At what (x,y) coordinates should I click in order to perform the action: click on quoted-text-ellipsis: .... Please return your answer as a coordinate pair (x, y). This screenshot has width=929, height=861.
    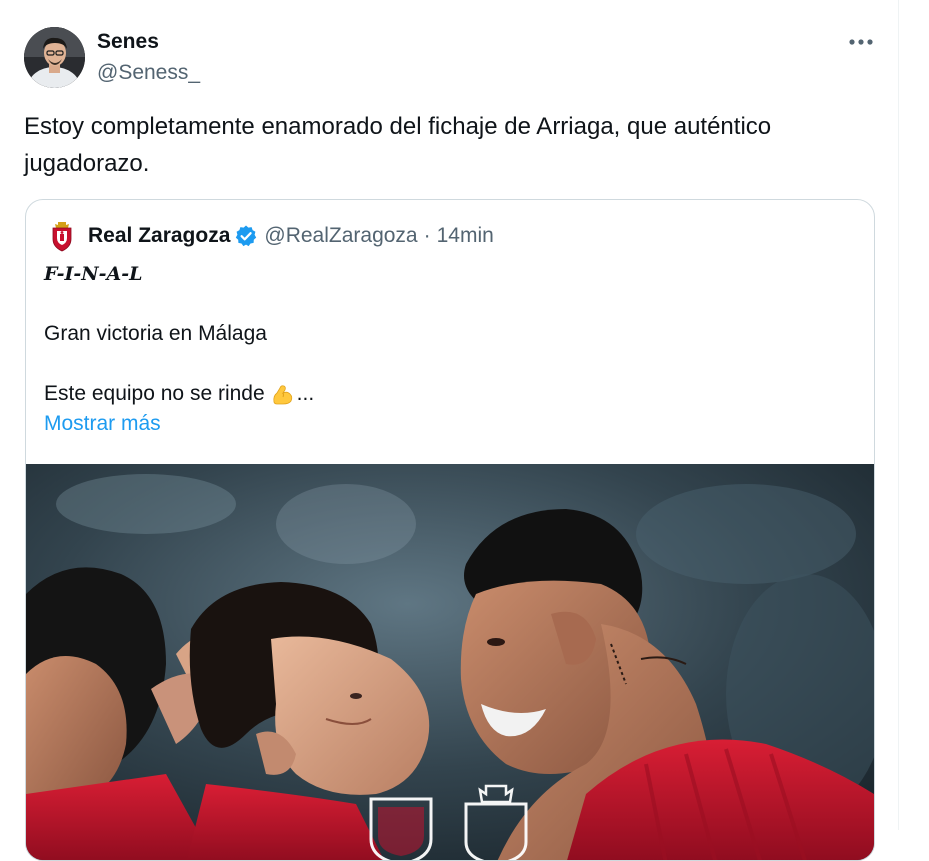
    Looking at the image, I should click on (305, 393).